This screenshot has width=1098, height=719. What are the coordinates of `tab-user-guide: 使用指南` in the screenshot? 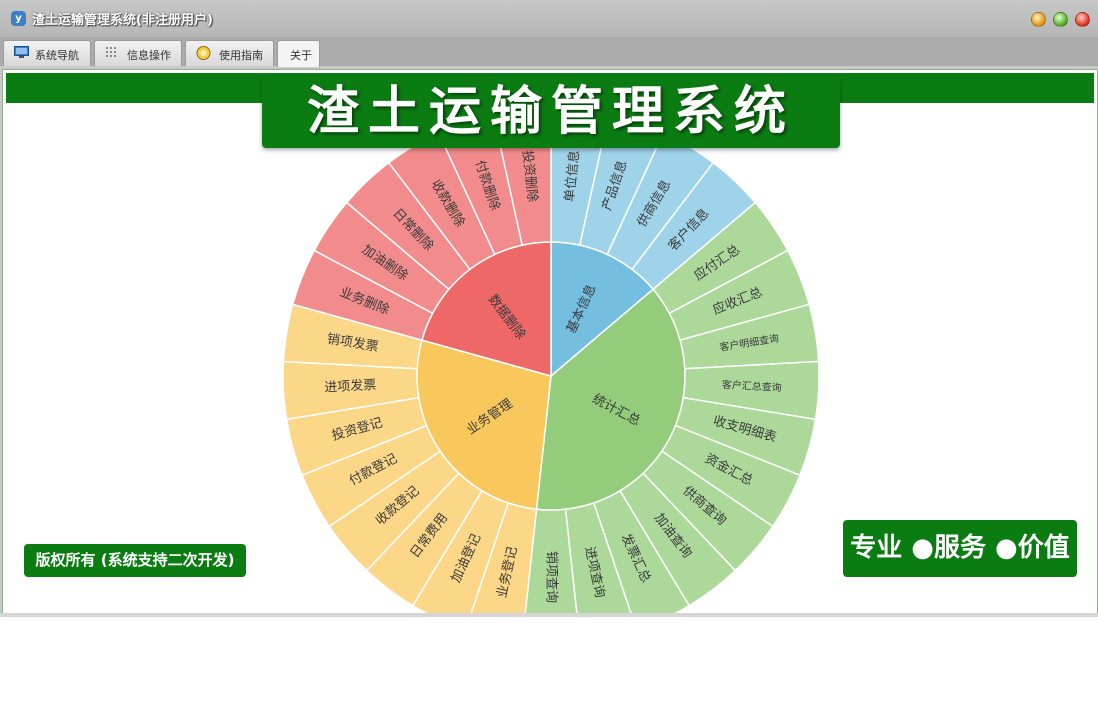 It's located at (229, 53).